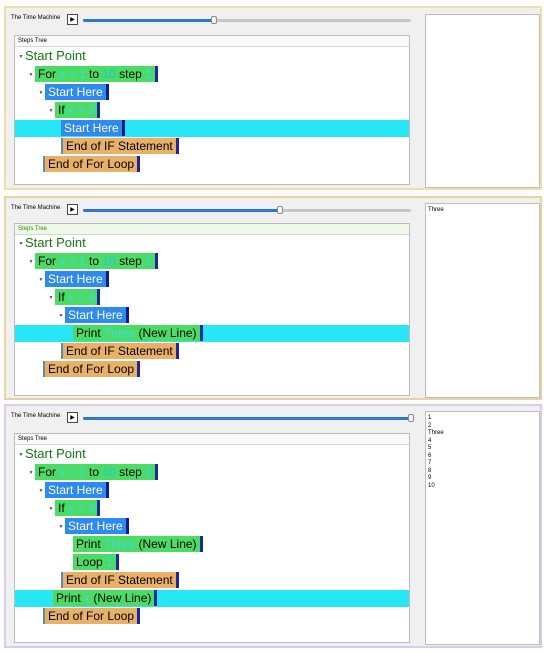 The width and height of the screenshot is (550, 653). Describe the element at coordinates (431, 485) in the screenshot. I see `output-line: 10` at that location.